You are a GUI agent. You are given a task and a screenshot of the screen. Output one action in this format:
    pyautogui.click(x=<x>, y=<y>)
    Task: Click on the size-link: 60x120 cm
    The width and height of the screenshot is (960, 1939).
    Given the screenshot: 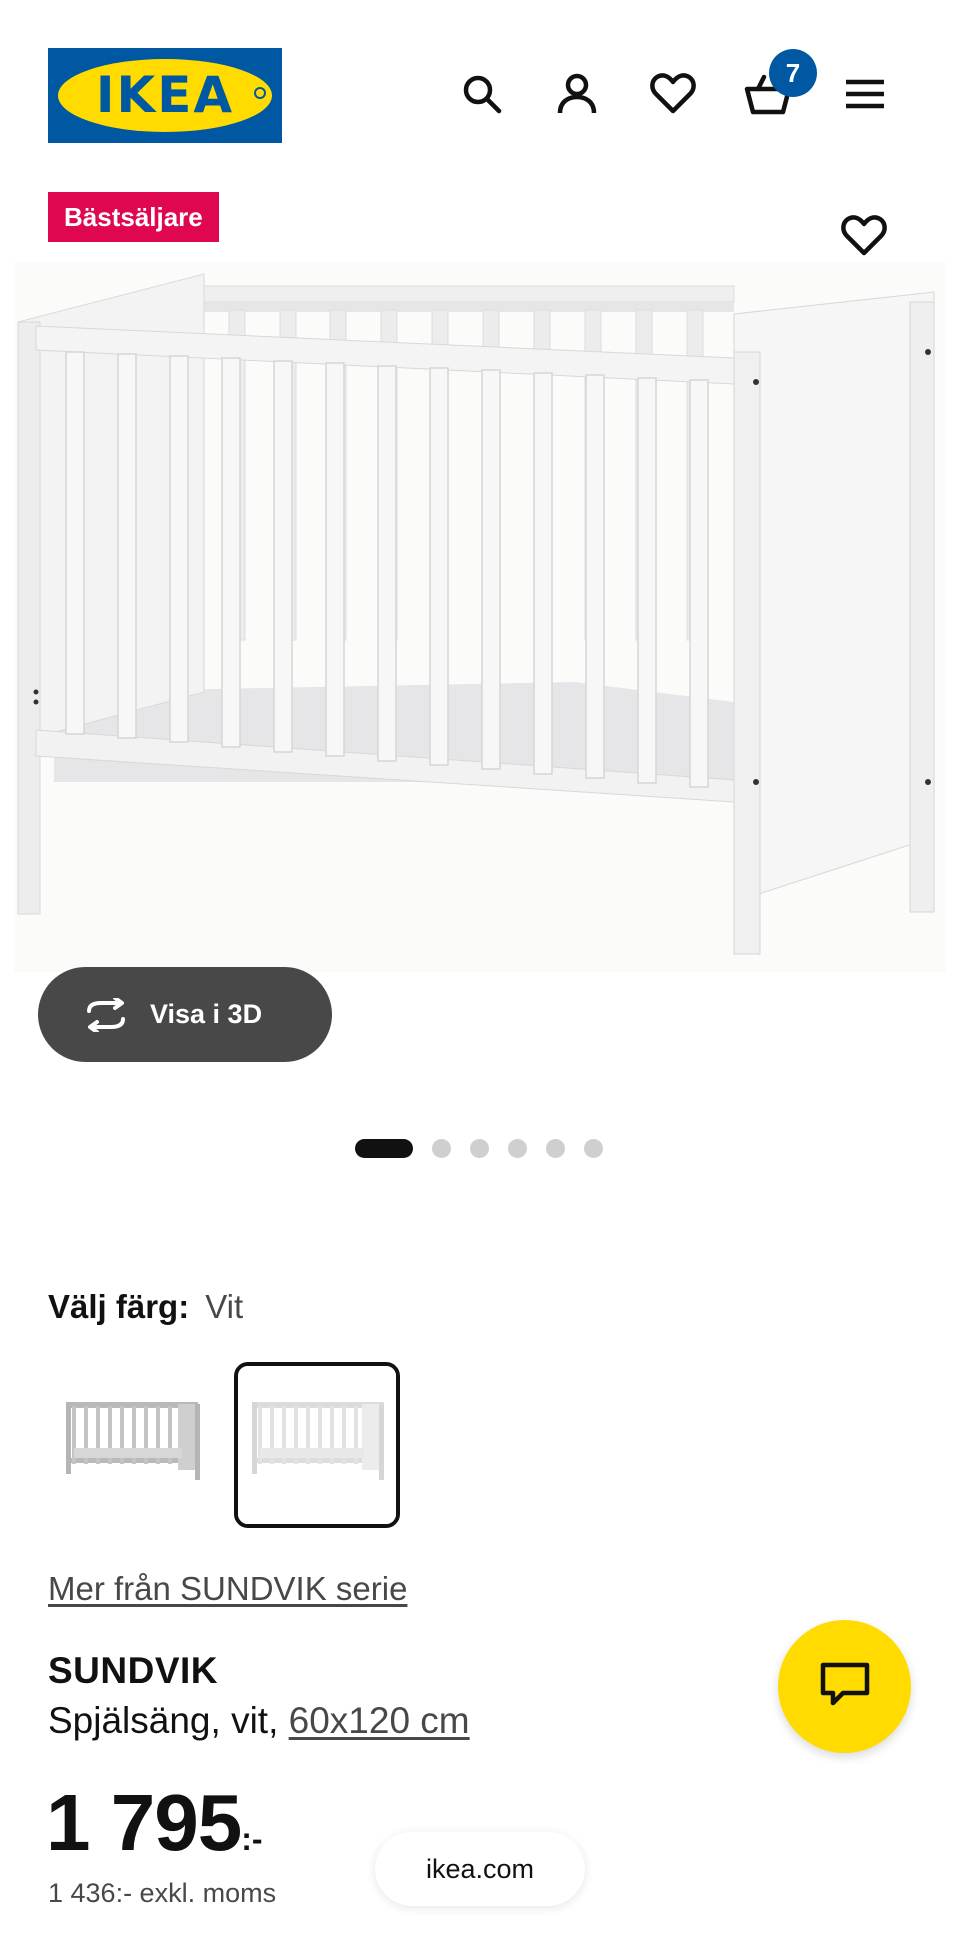 What is the action you would take?
    pyautogui.click(x=379, y=1720)
    